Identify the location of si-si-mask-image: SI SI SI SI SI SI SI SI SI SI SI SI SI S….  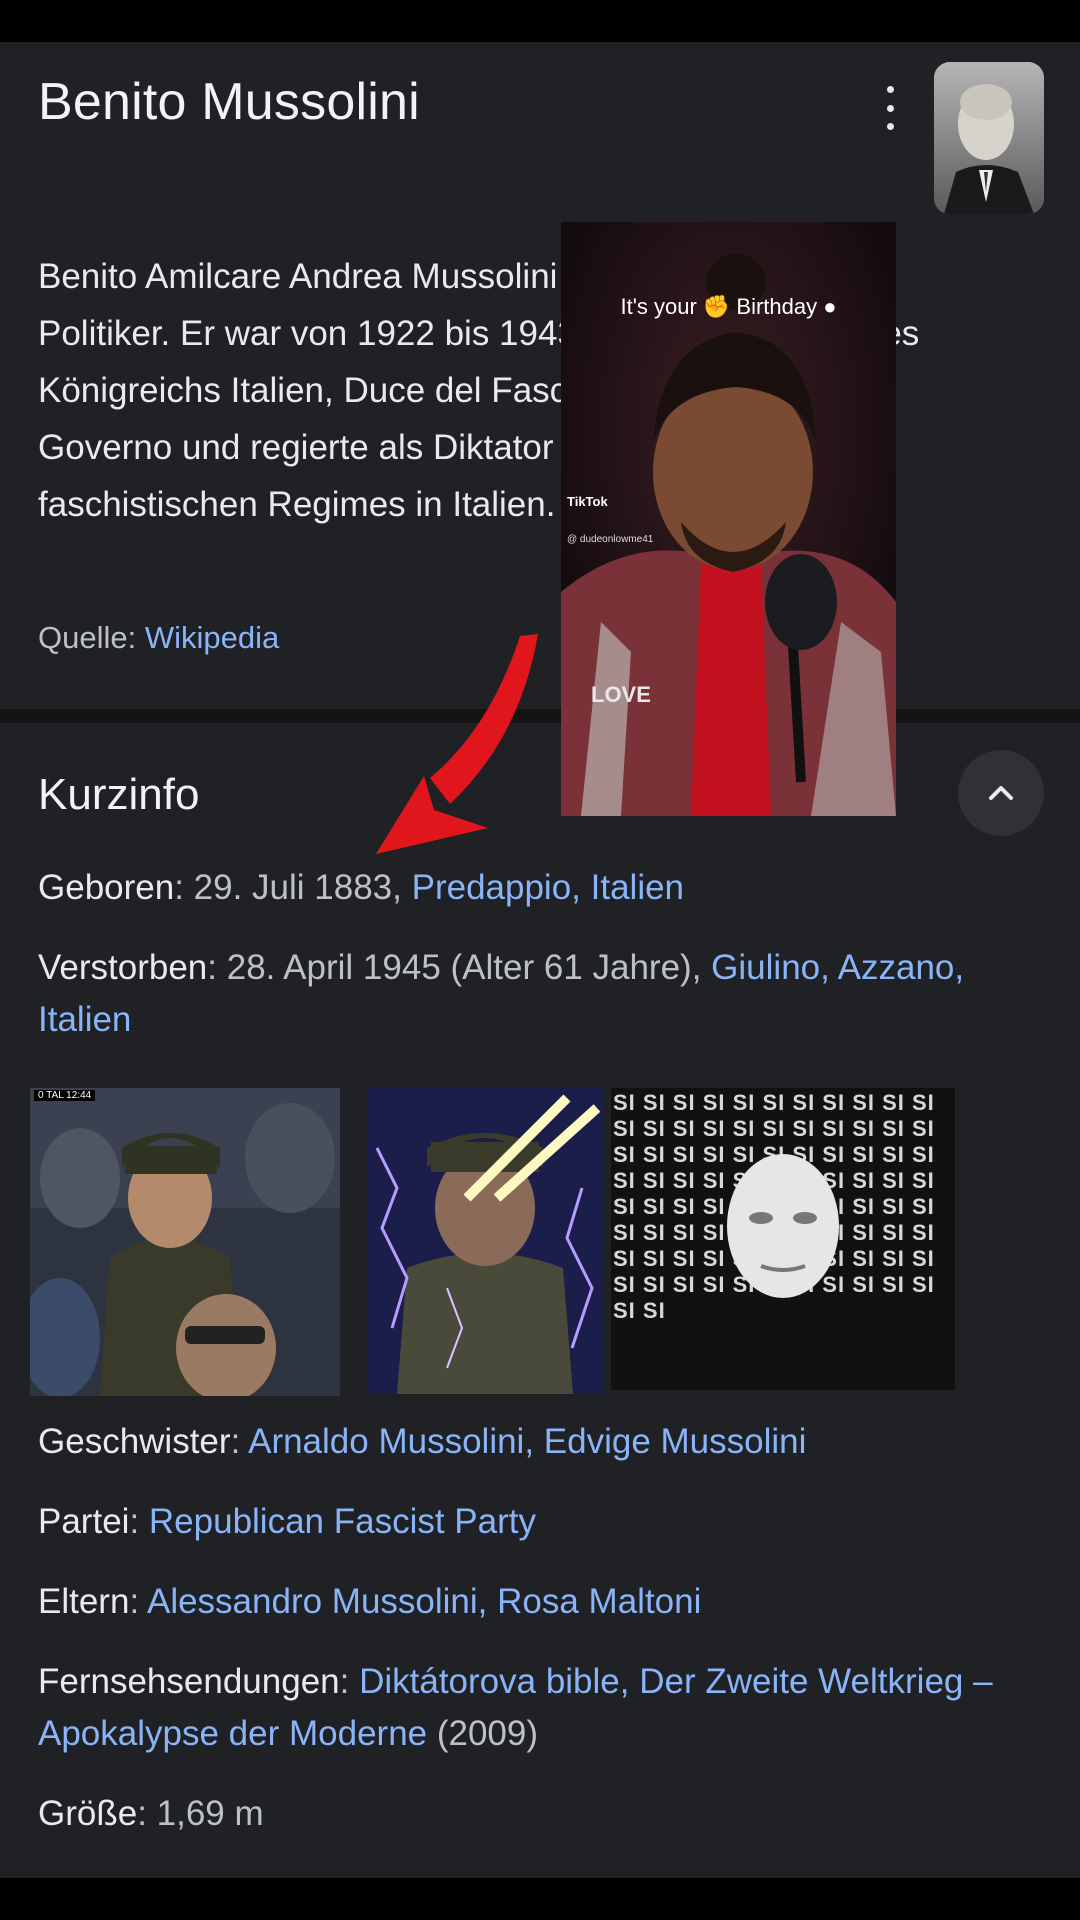
(783, 1239).